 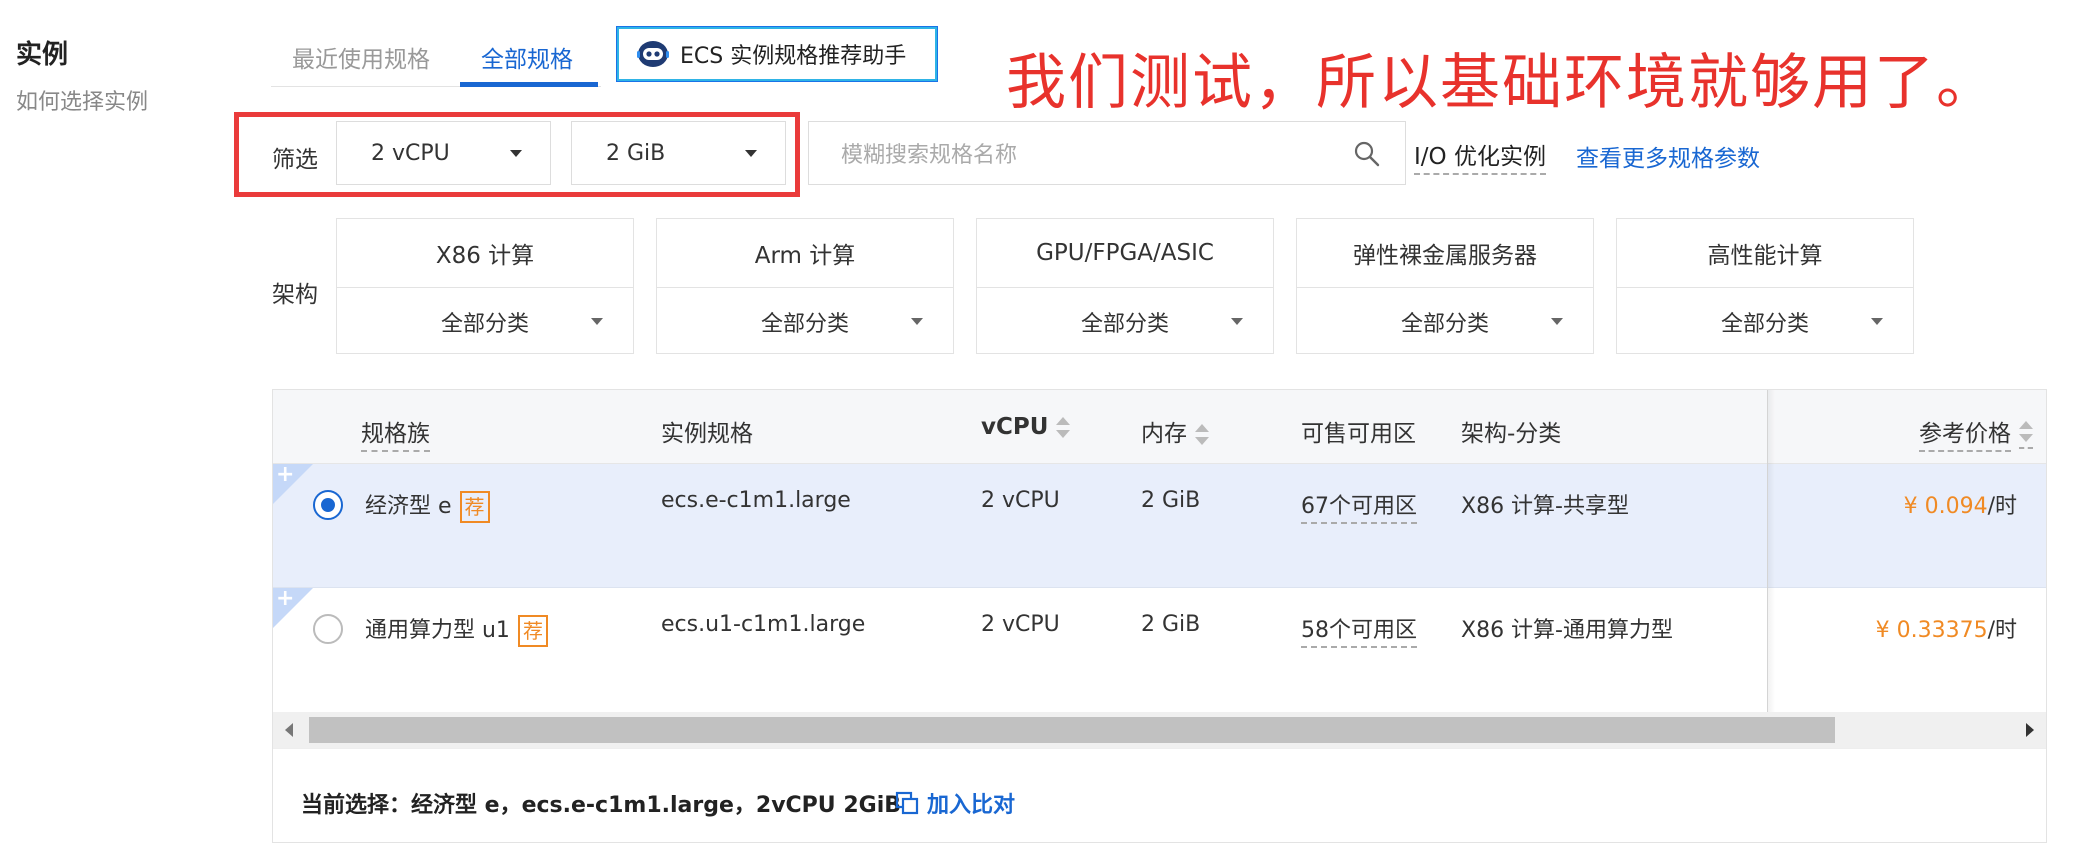 What do you see at coordinates (1445, 253) in the screenshot?
I see `arch-card-title: 弹性裸金属服务器` at bounding box center [1445, 253].